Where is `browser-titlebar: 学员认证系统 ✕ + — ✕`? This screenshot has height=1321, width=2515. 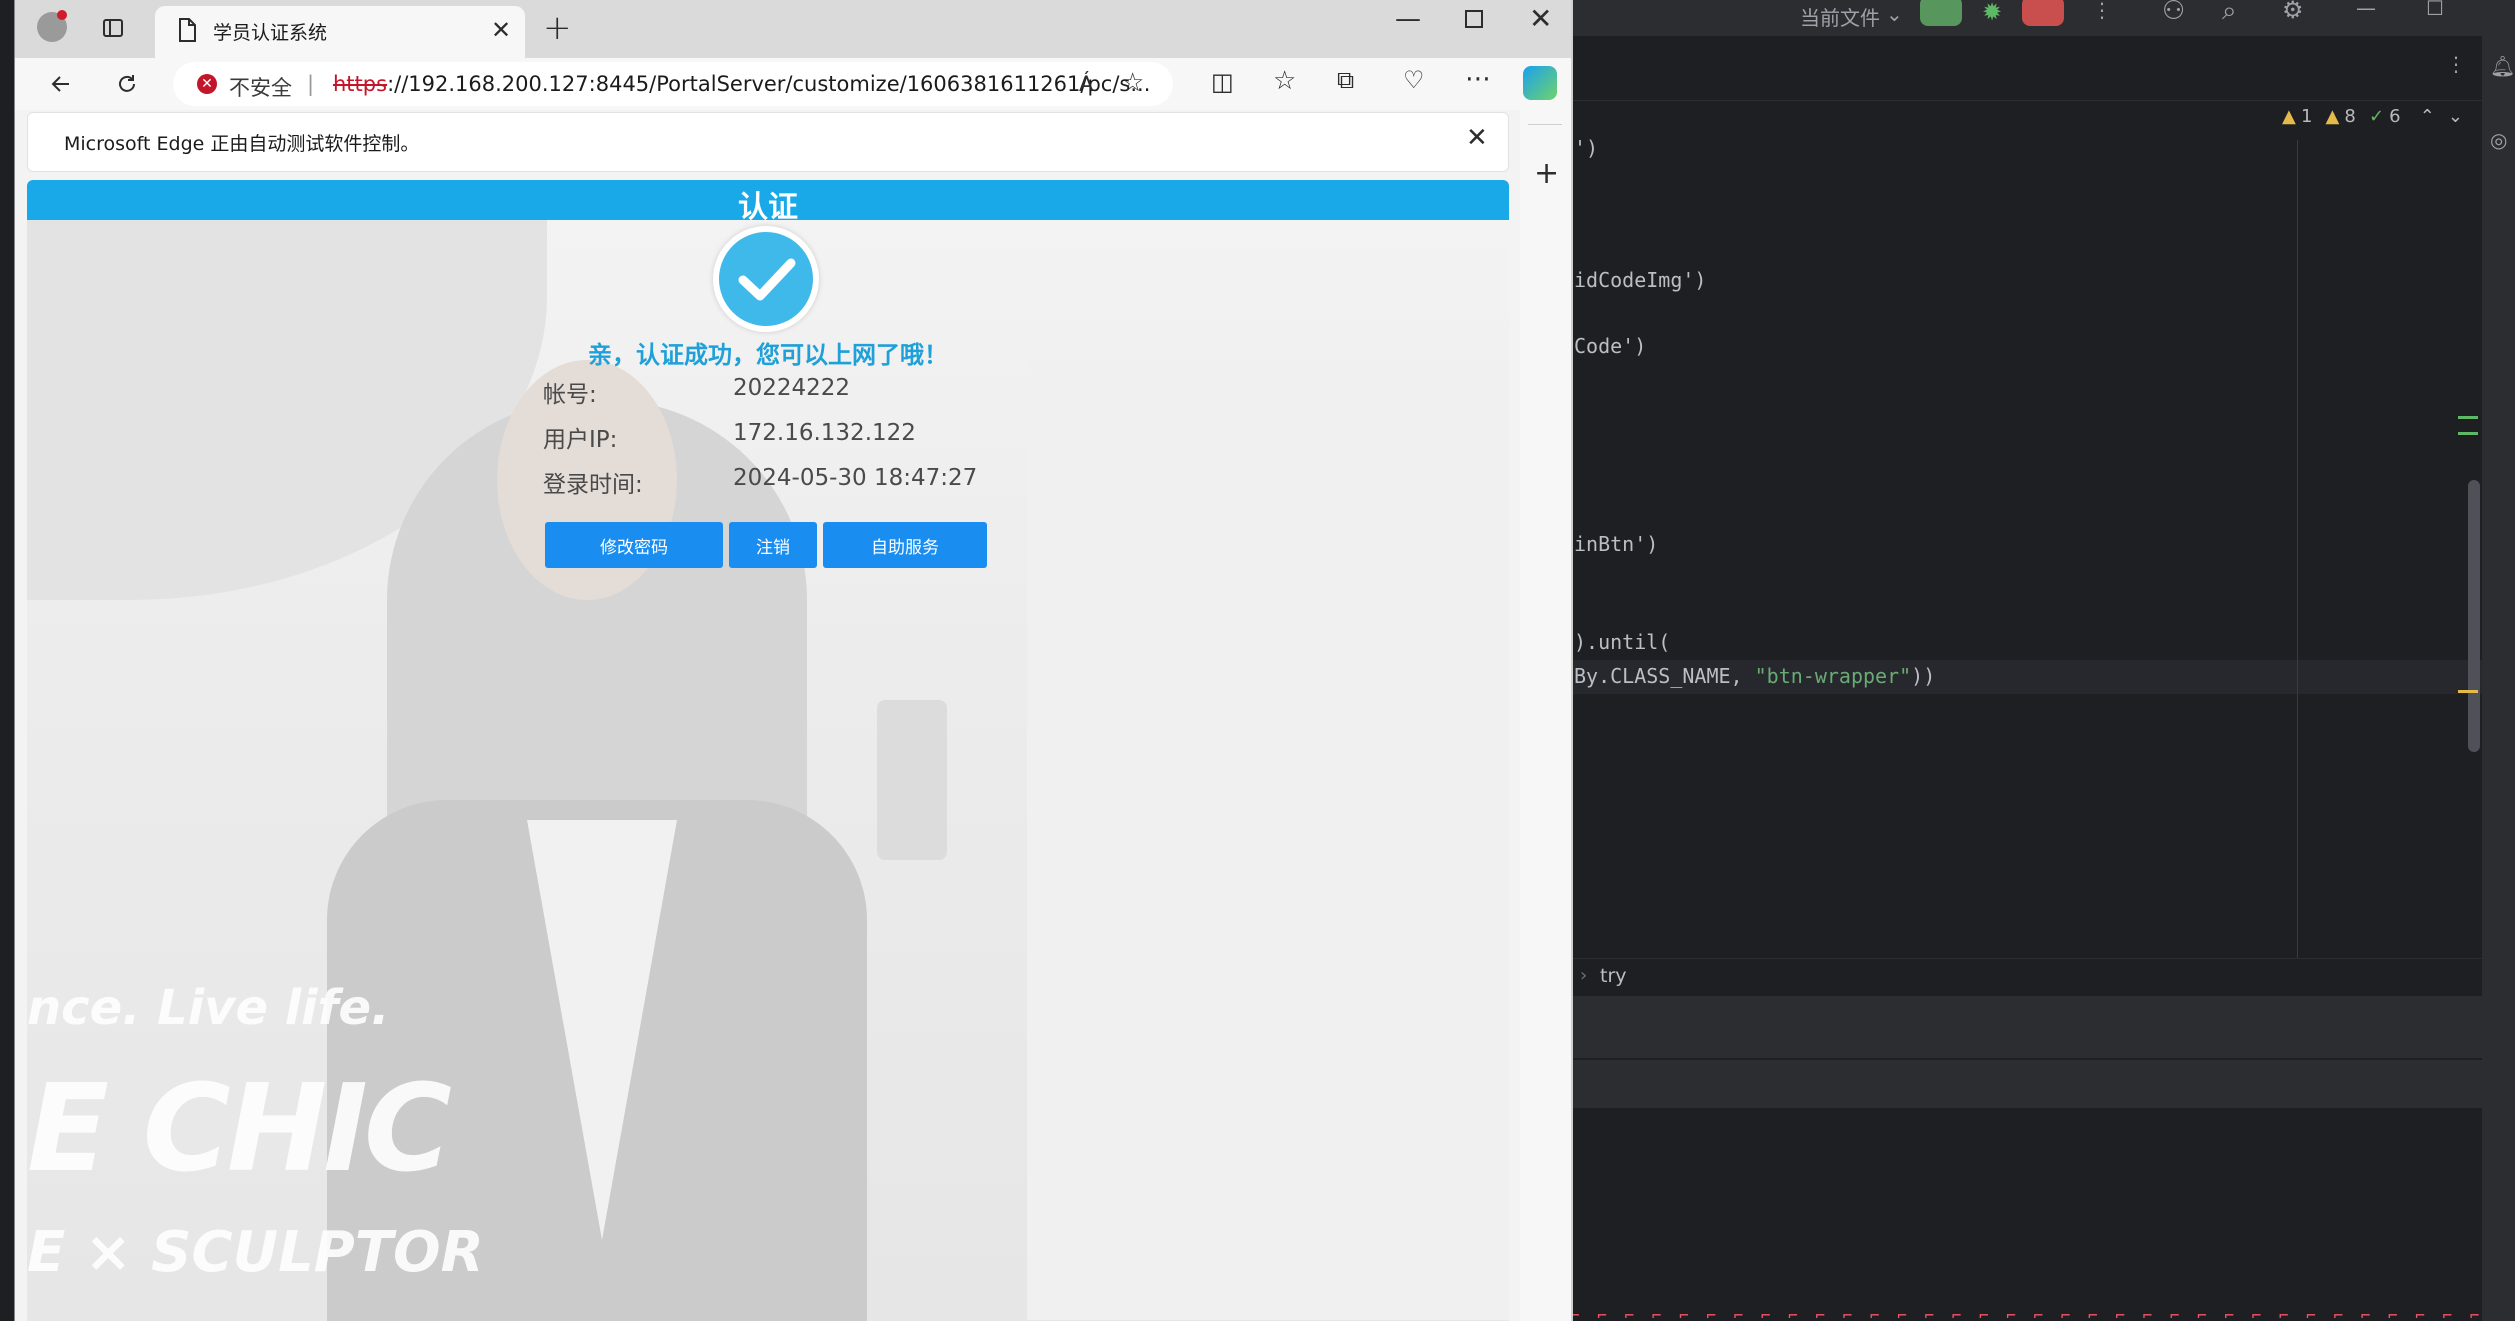 browser-titlebar: 学员认证系统 ✕ + — ✕ is located at coordinates (793, 29).